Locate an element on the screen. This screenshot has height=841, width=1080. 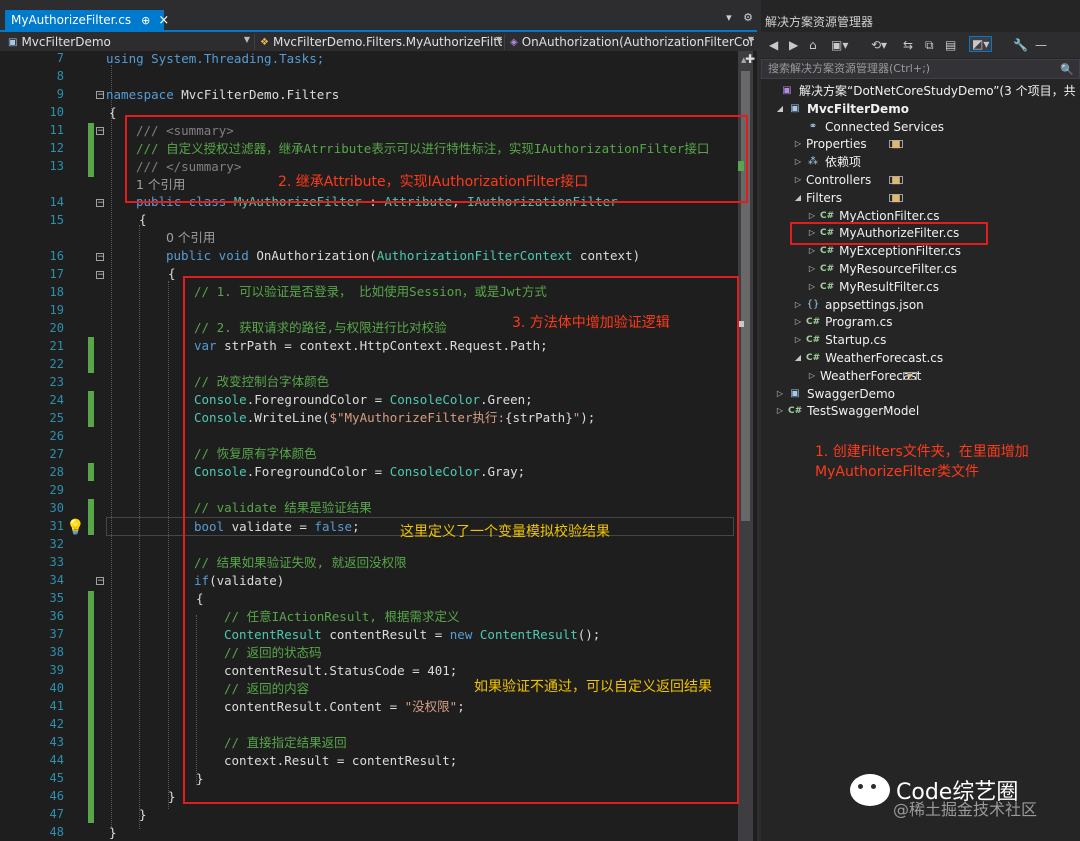
line-number: 20 is located at coordinates (56, 328).